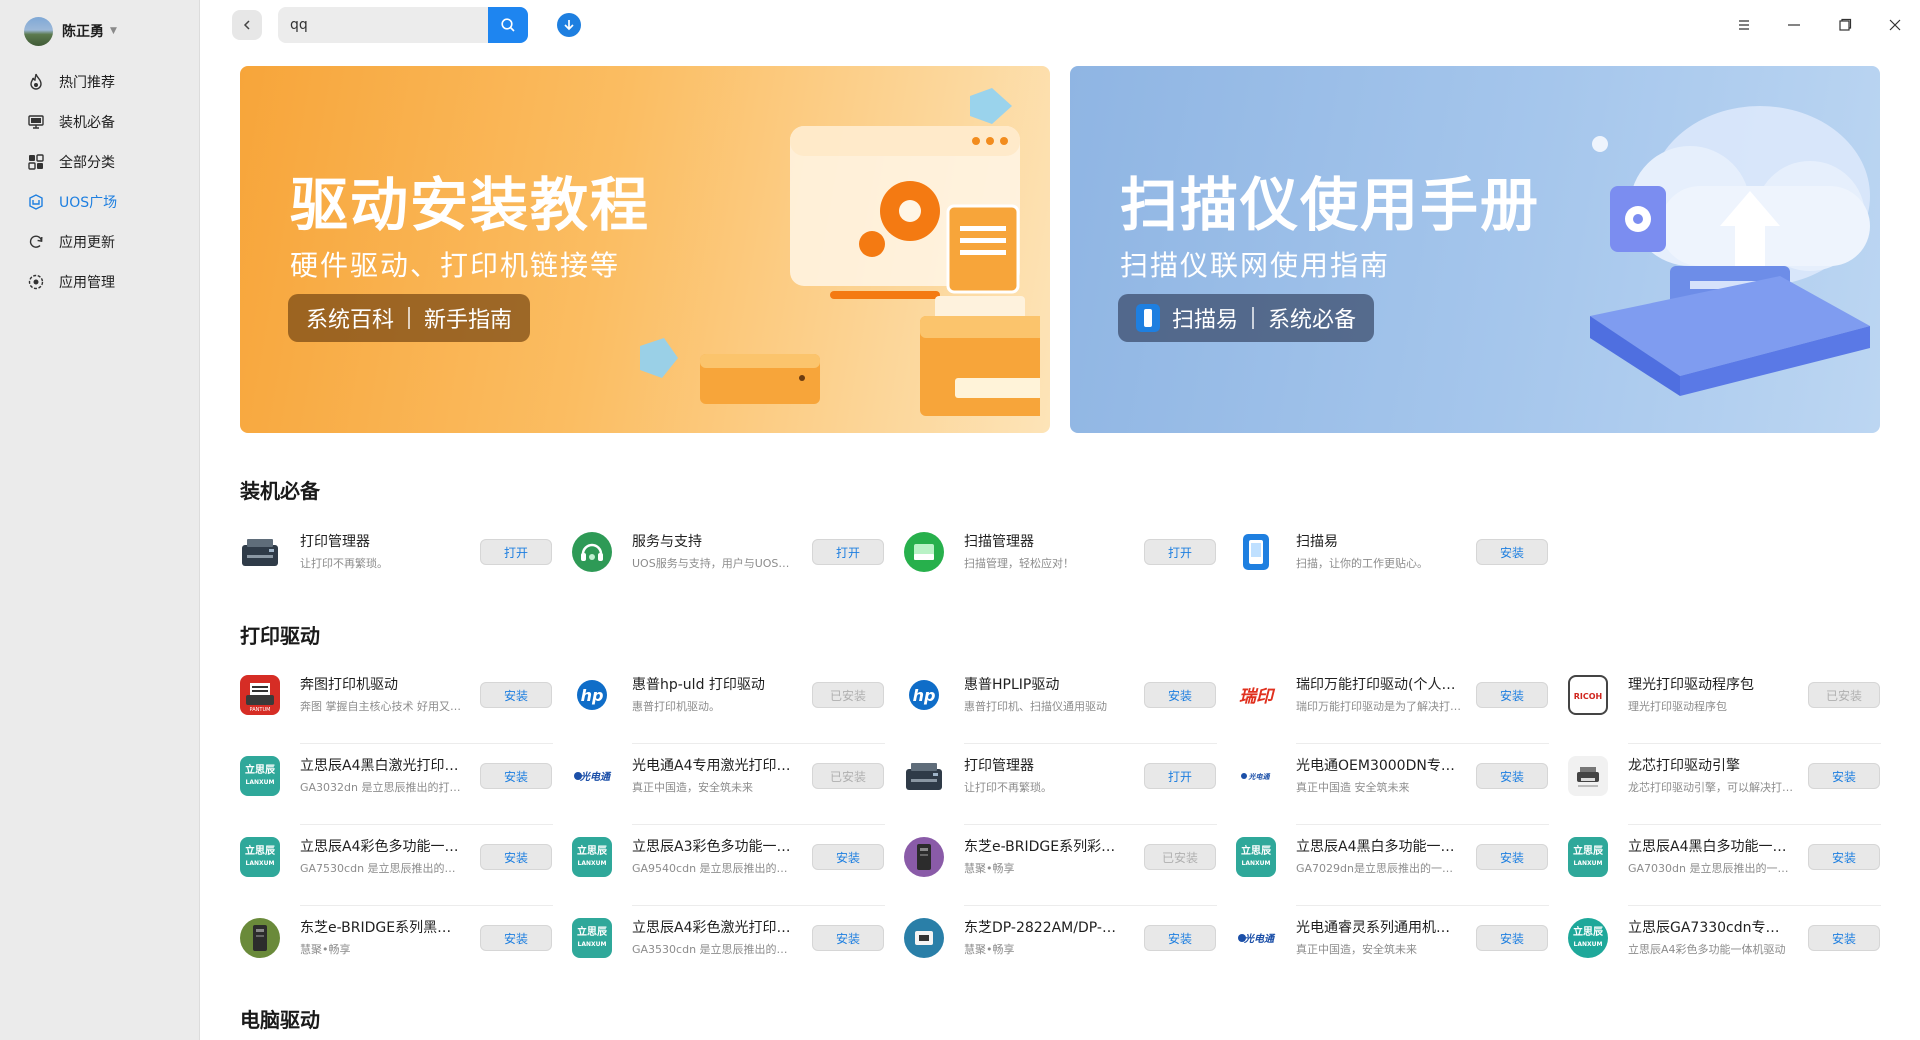  I want to click on sidebar-item-uos-square: UOS广场, so click(100, 202).